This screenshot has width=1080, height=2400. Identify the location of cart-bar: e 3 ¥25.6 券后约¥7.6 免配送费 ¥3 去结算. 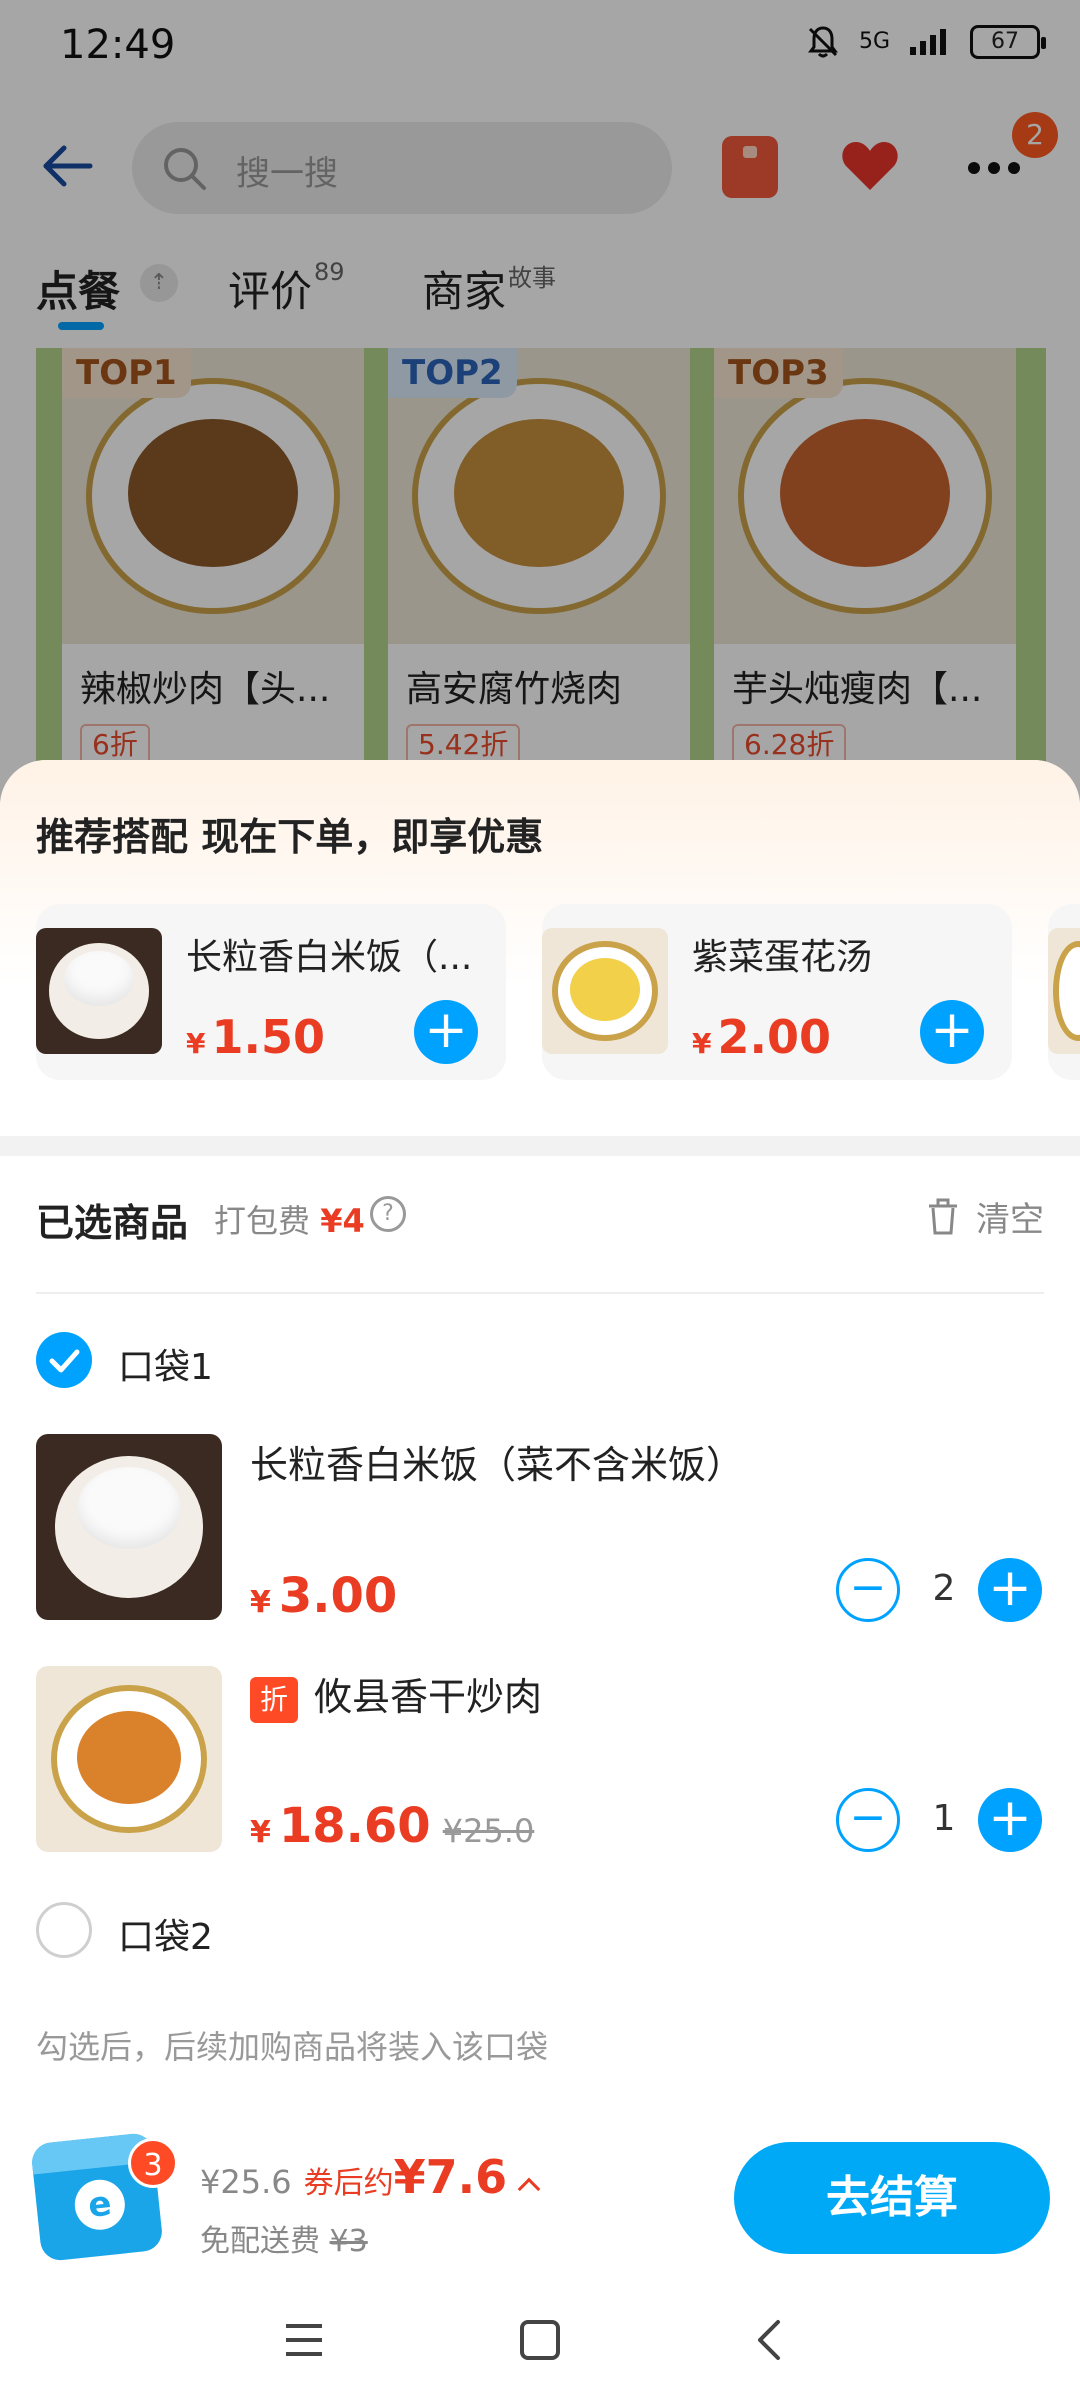
(540, 2200).